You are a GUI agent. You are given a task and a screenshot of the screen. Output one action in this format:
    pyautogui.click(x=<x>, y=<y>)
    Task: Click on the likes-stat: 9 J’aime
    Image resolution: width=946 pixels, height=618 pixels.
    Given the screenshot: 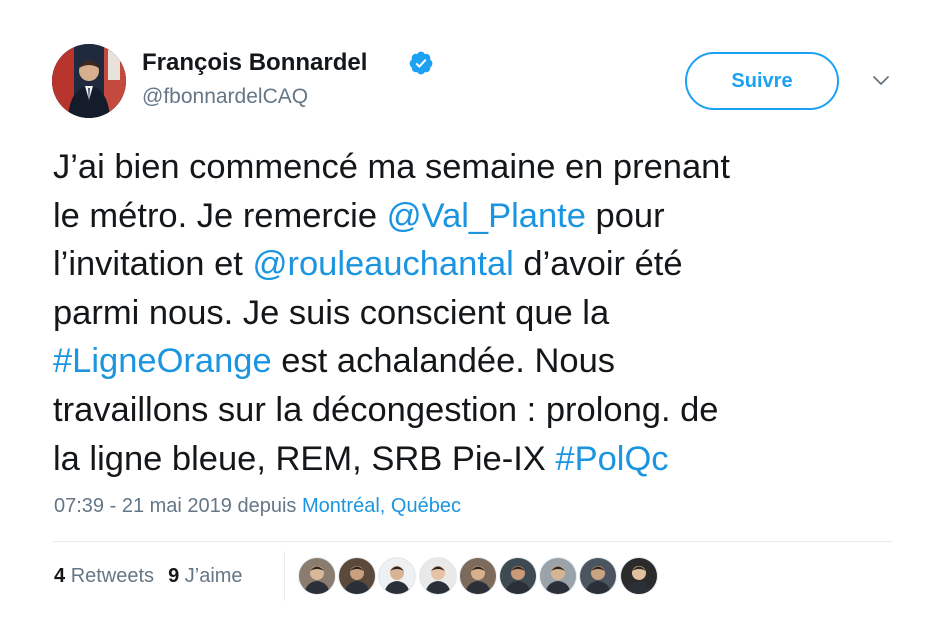 What is the action you would take?
    pyautogui.click(x=205, y=576)
    